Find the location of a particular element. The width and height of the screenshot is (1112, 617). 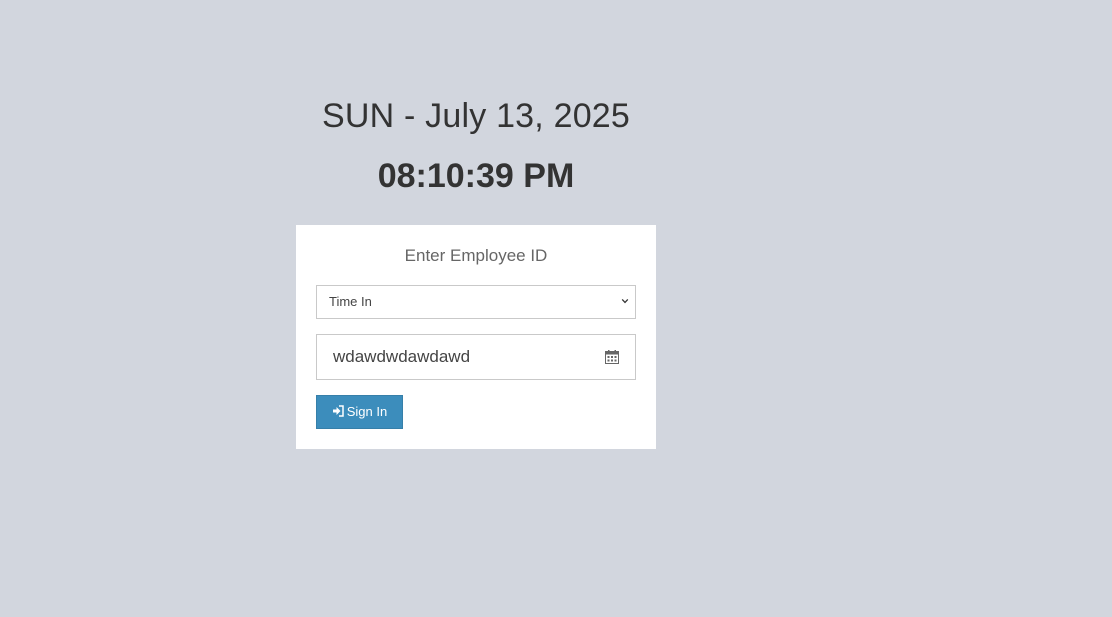

sign-in-button: Sign In is located at coordinates (359, 412).